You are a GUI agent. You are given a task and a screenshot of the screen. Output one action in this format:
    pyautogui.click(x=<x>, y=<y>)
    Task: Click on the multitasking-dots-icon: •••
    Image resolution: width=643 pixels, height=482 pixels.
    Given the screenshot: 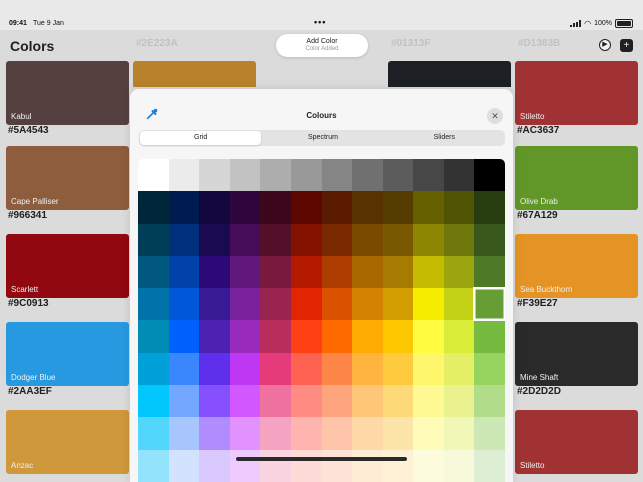 What is the action you would take?
    pyautogui.click(x=320, y=22)
    